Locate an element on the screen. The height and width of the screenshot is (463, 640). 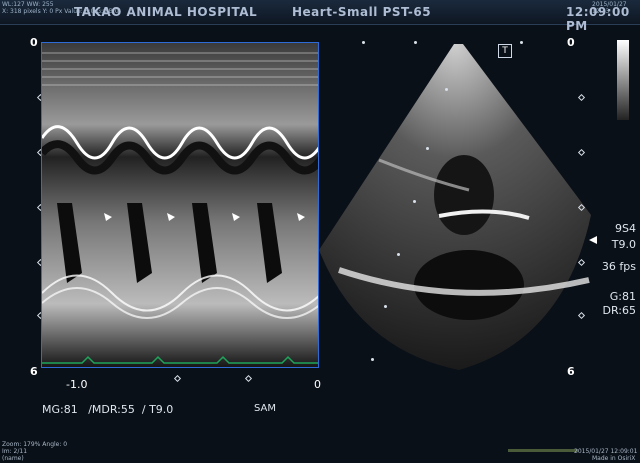
image-index: Im: 2/11 is located at coordinates (15, 451).